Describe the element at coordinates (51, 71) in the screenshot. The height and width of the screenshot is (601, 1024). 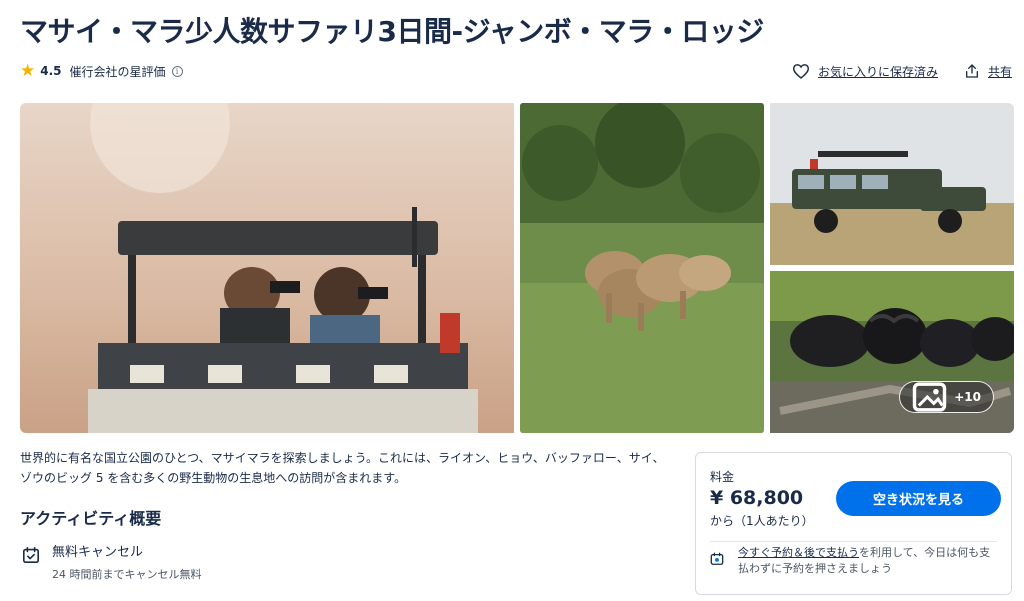
I see `rating-score: 4.5` at that location.